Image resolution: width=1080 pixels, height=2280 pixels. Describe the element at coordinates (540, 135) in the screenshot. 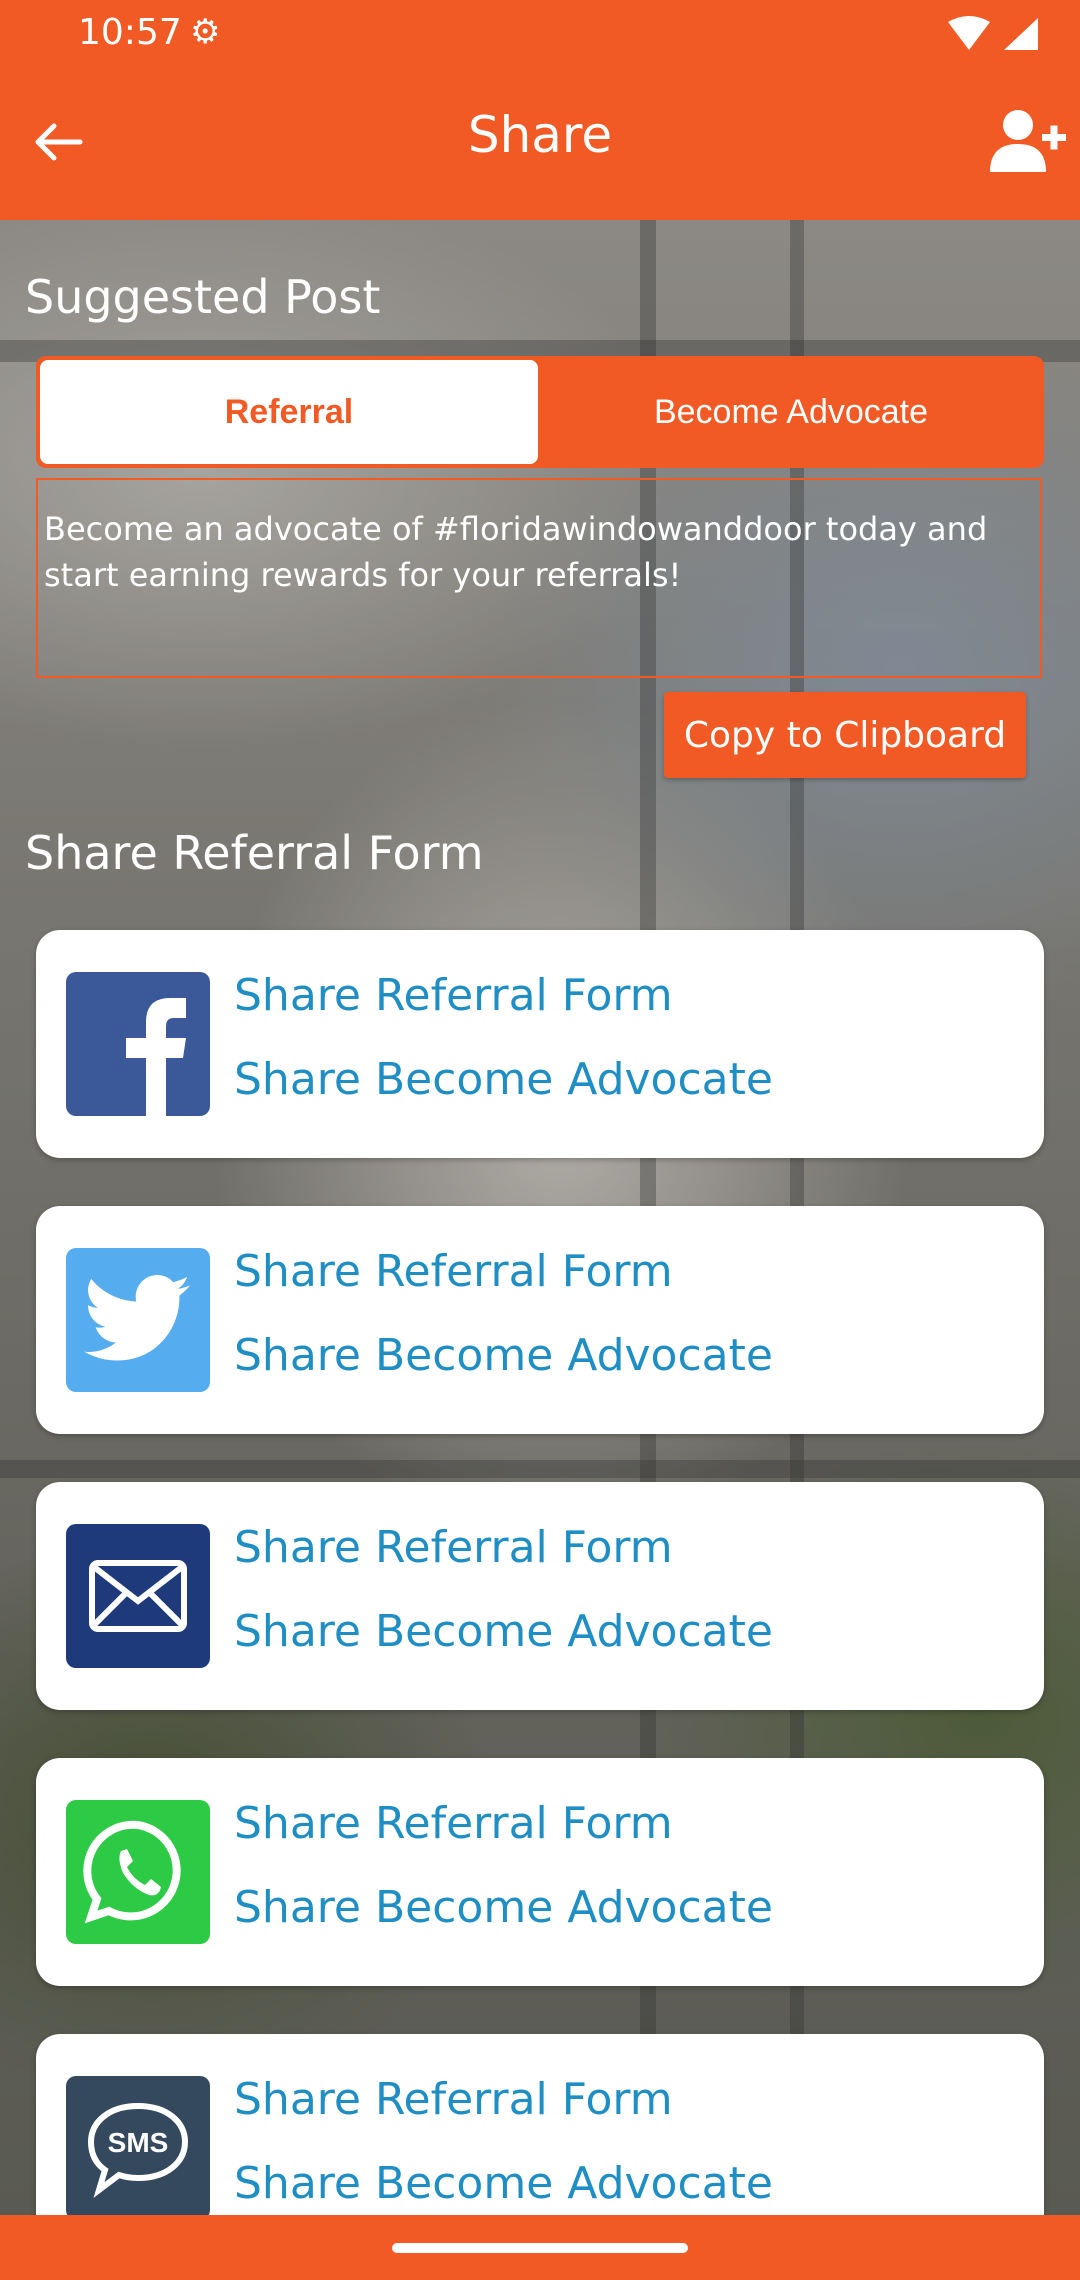

I see `page-title: Share` at that location.